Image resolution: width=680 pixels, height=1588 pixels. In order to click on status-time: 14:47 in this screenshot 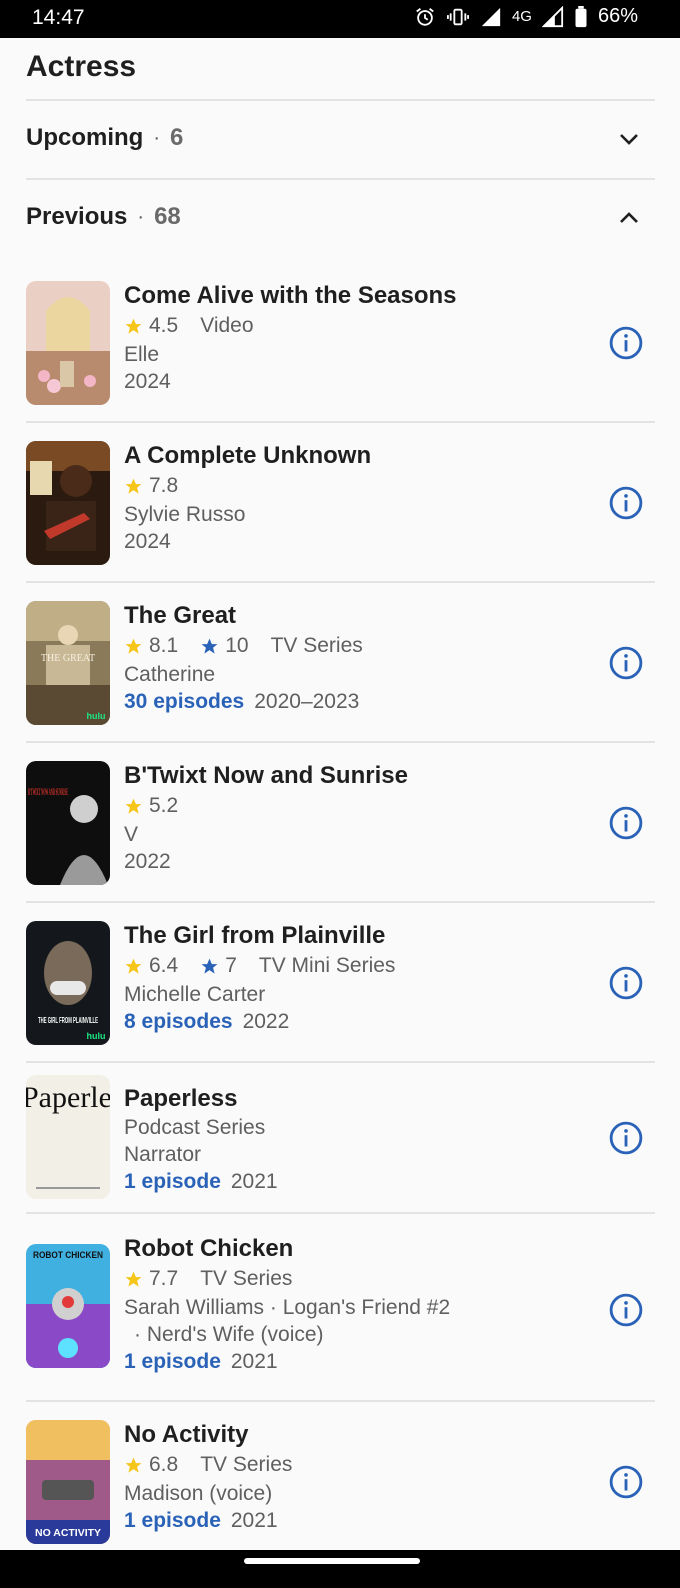, I will do `click(58, 17)`.